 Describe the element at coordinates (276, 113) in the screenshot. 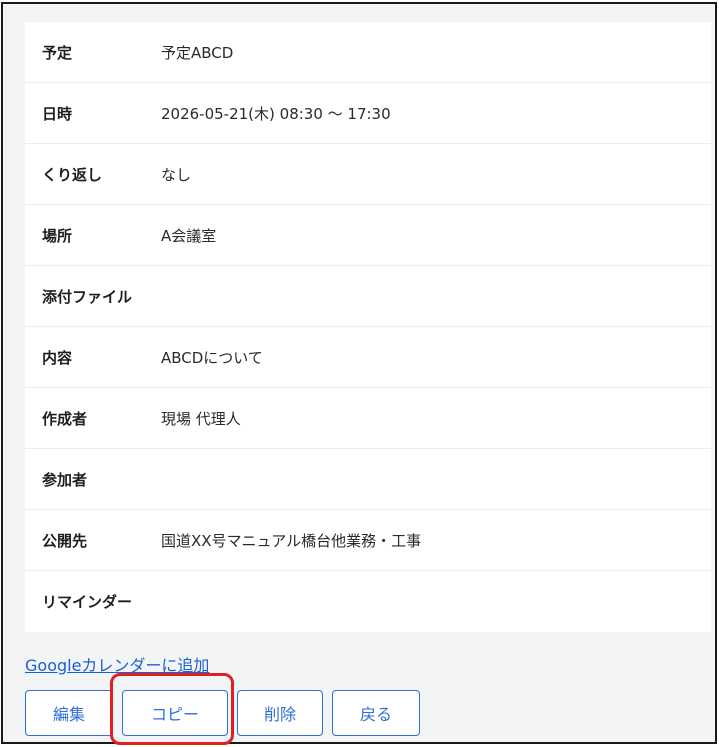

I see `detail-value: 2026-05-21(木) 08:30 ～ 17:30` at that location.